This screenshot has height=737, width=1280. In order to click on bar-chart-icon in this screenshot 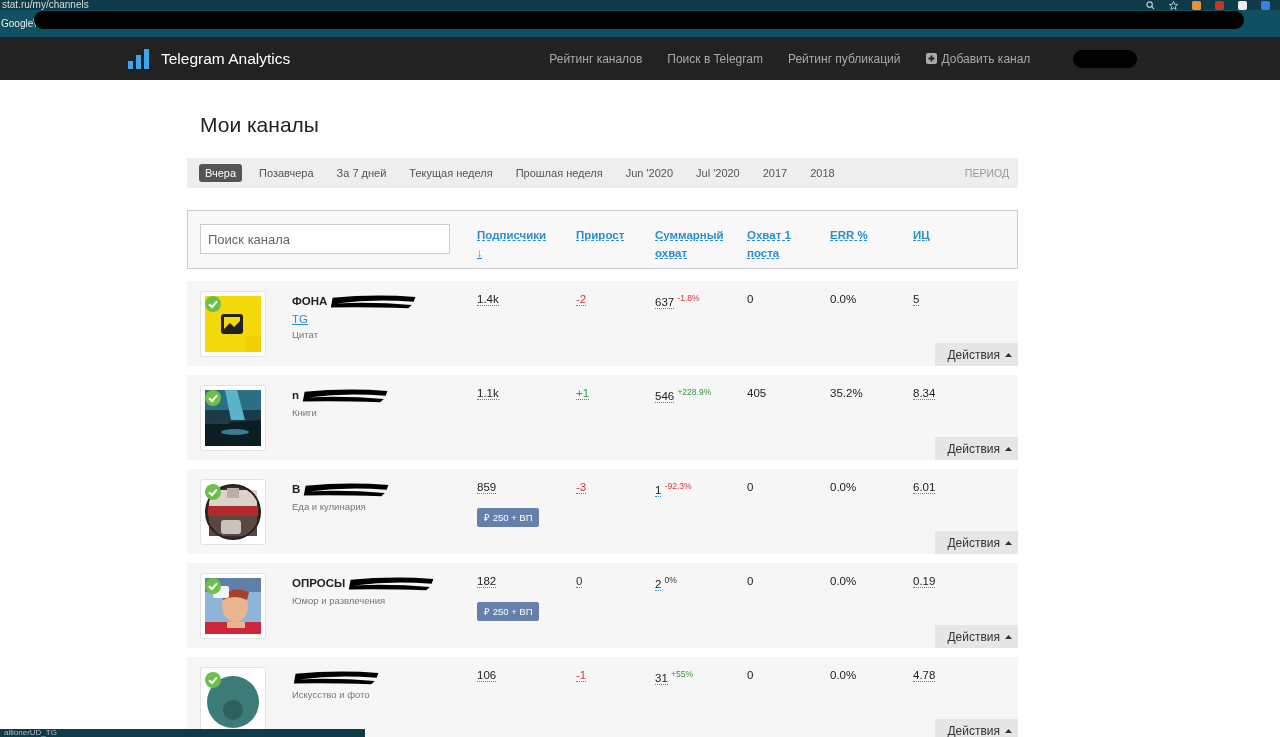, I will do `click(138, 58)`.